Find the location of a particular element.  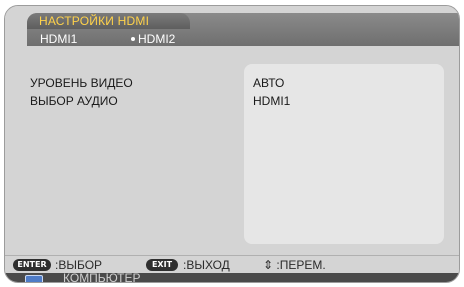

subtab-hdmi2: HDMI2 is located at coordinates (153, 39).